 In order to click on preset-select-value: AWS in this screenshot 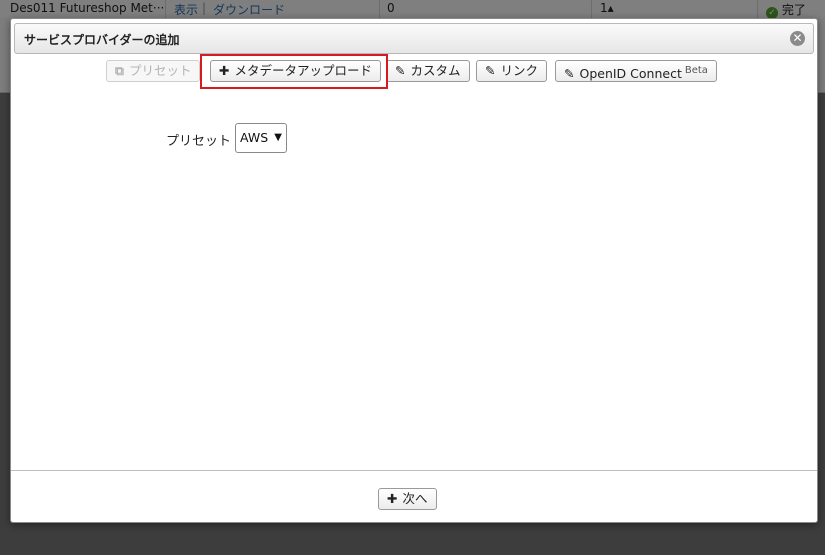, I will do `click(254, 137)`.